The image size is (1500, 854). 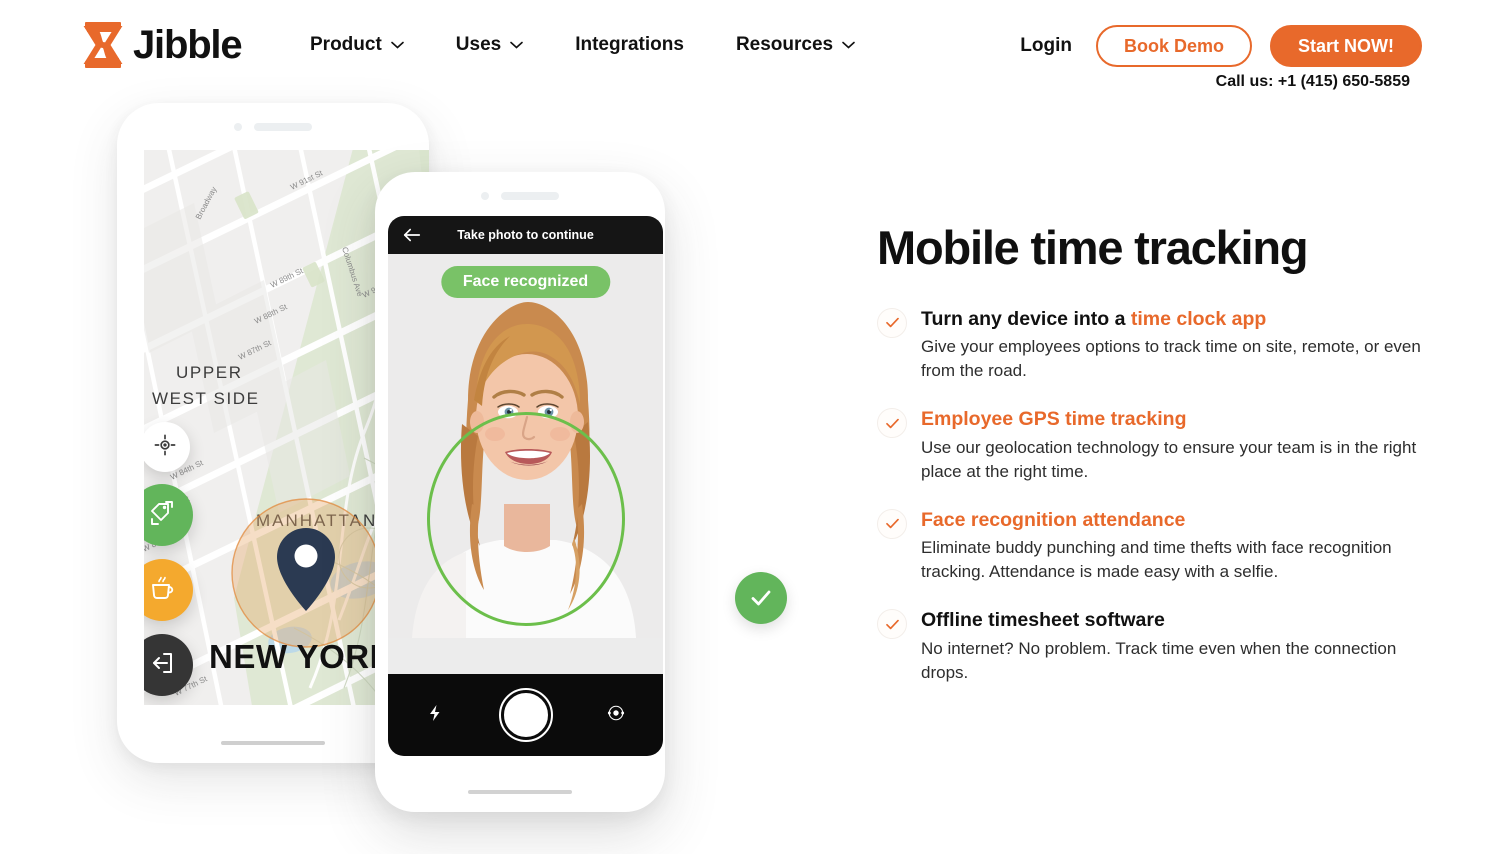 I want to click on logo: Jibble, so click(x=163, y=45).